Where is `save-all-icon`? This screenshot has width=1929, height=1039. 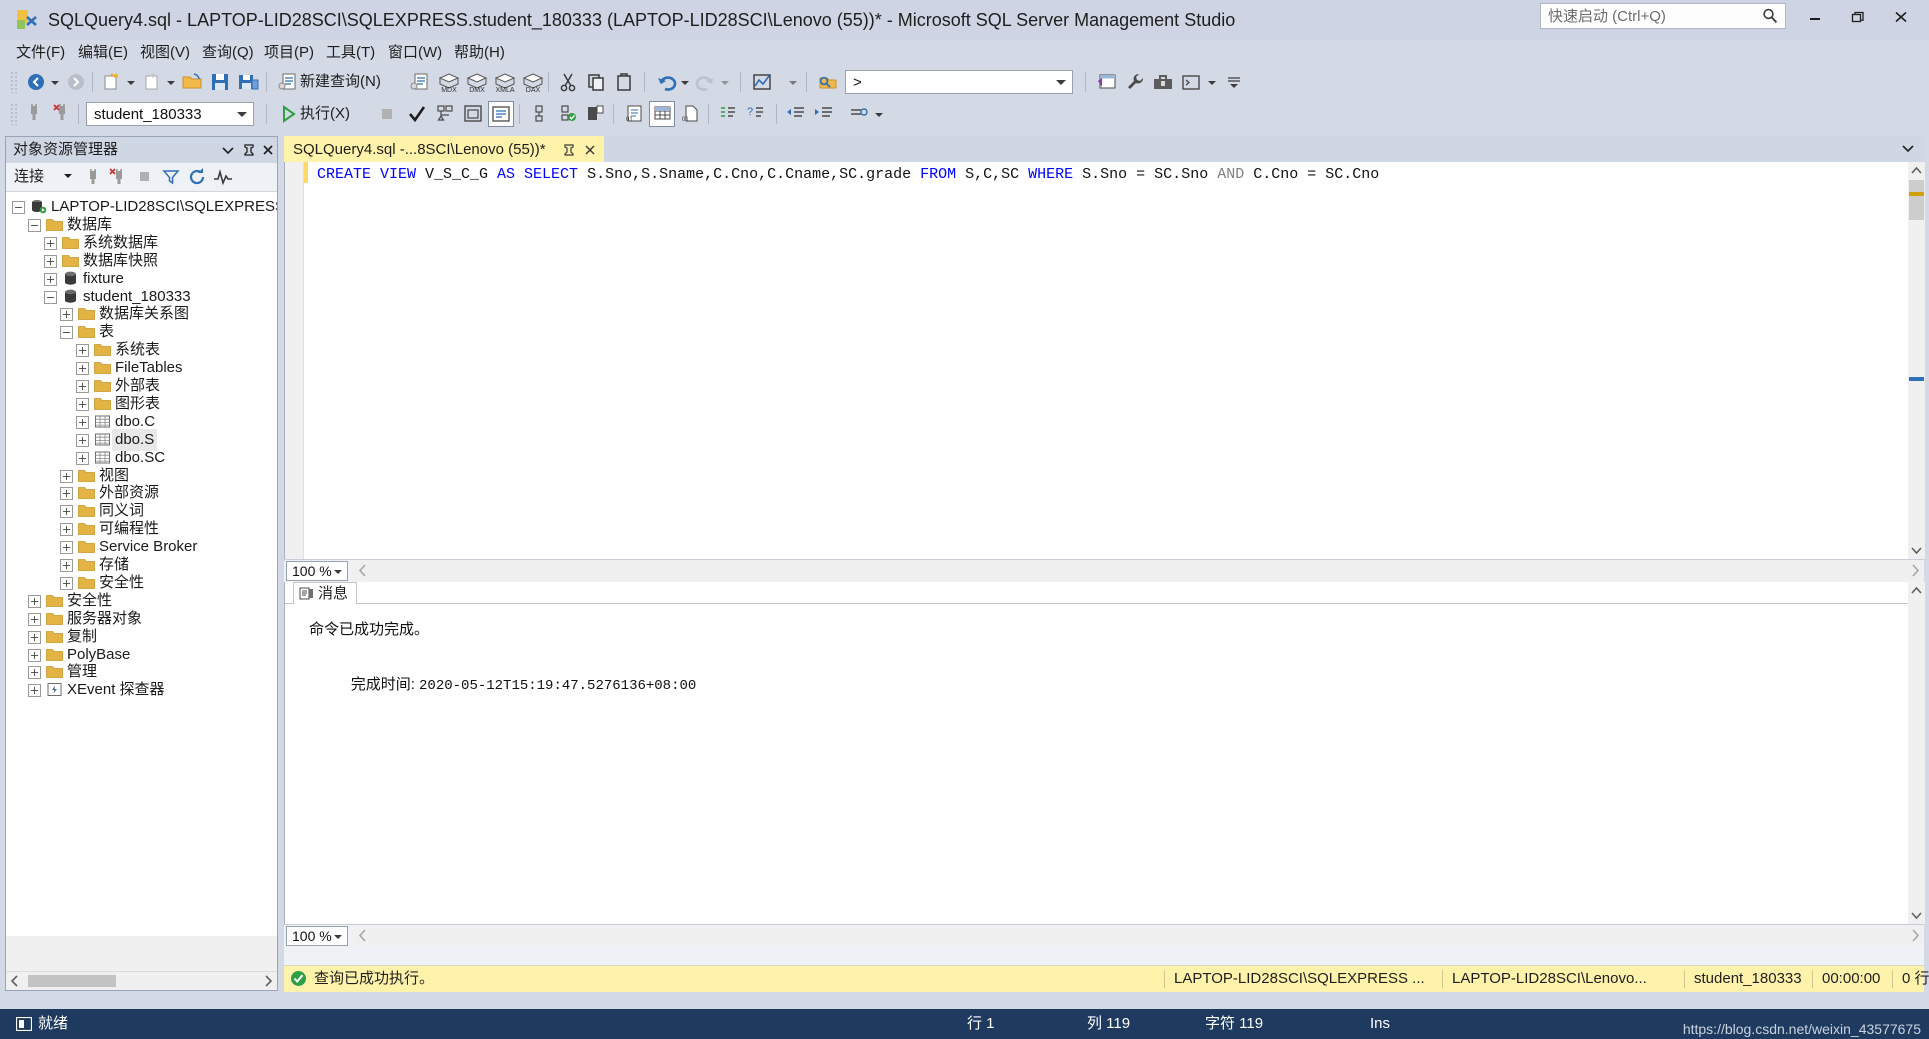
save-all-icon is located at coordinates (248, 82).